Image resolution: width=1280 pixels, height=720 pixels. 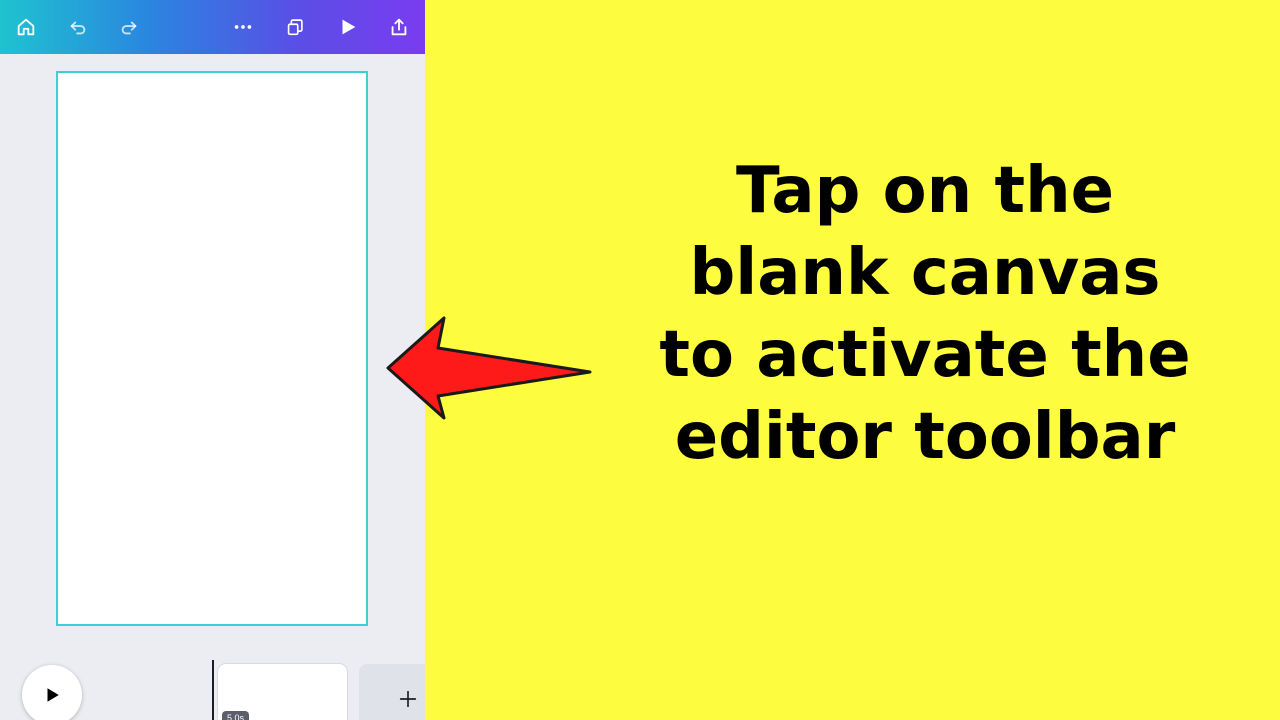 I want to click on home-icon, so click(x=26, y=27).